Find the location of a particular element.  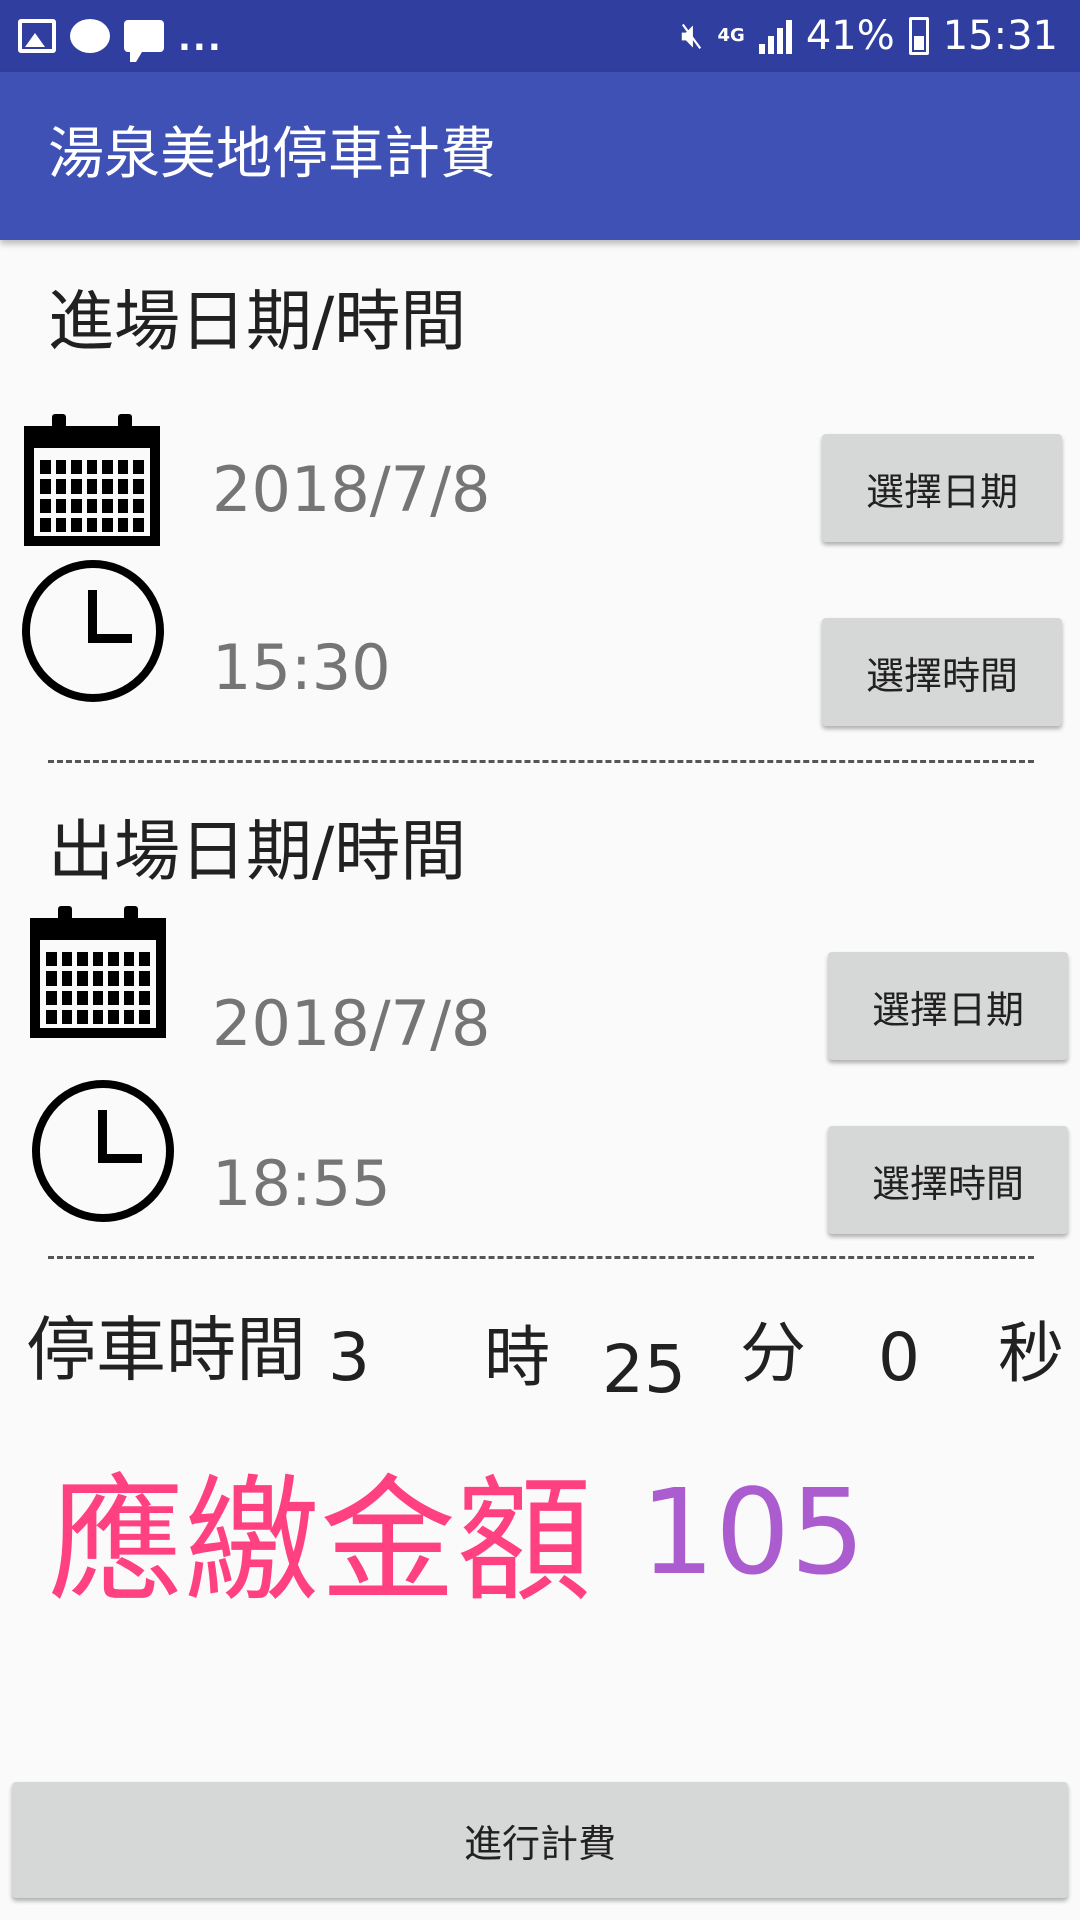

status-bar: ... 🔇︎ 4G 41% 15:31 is located at coordinates (540, 36).